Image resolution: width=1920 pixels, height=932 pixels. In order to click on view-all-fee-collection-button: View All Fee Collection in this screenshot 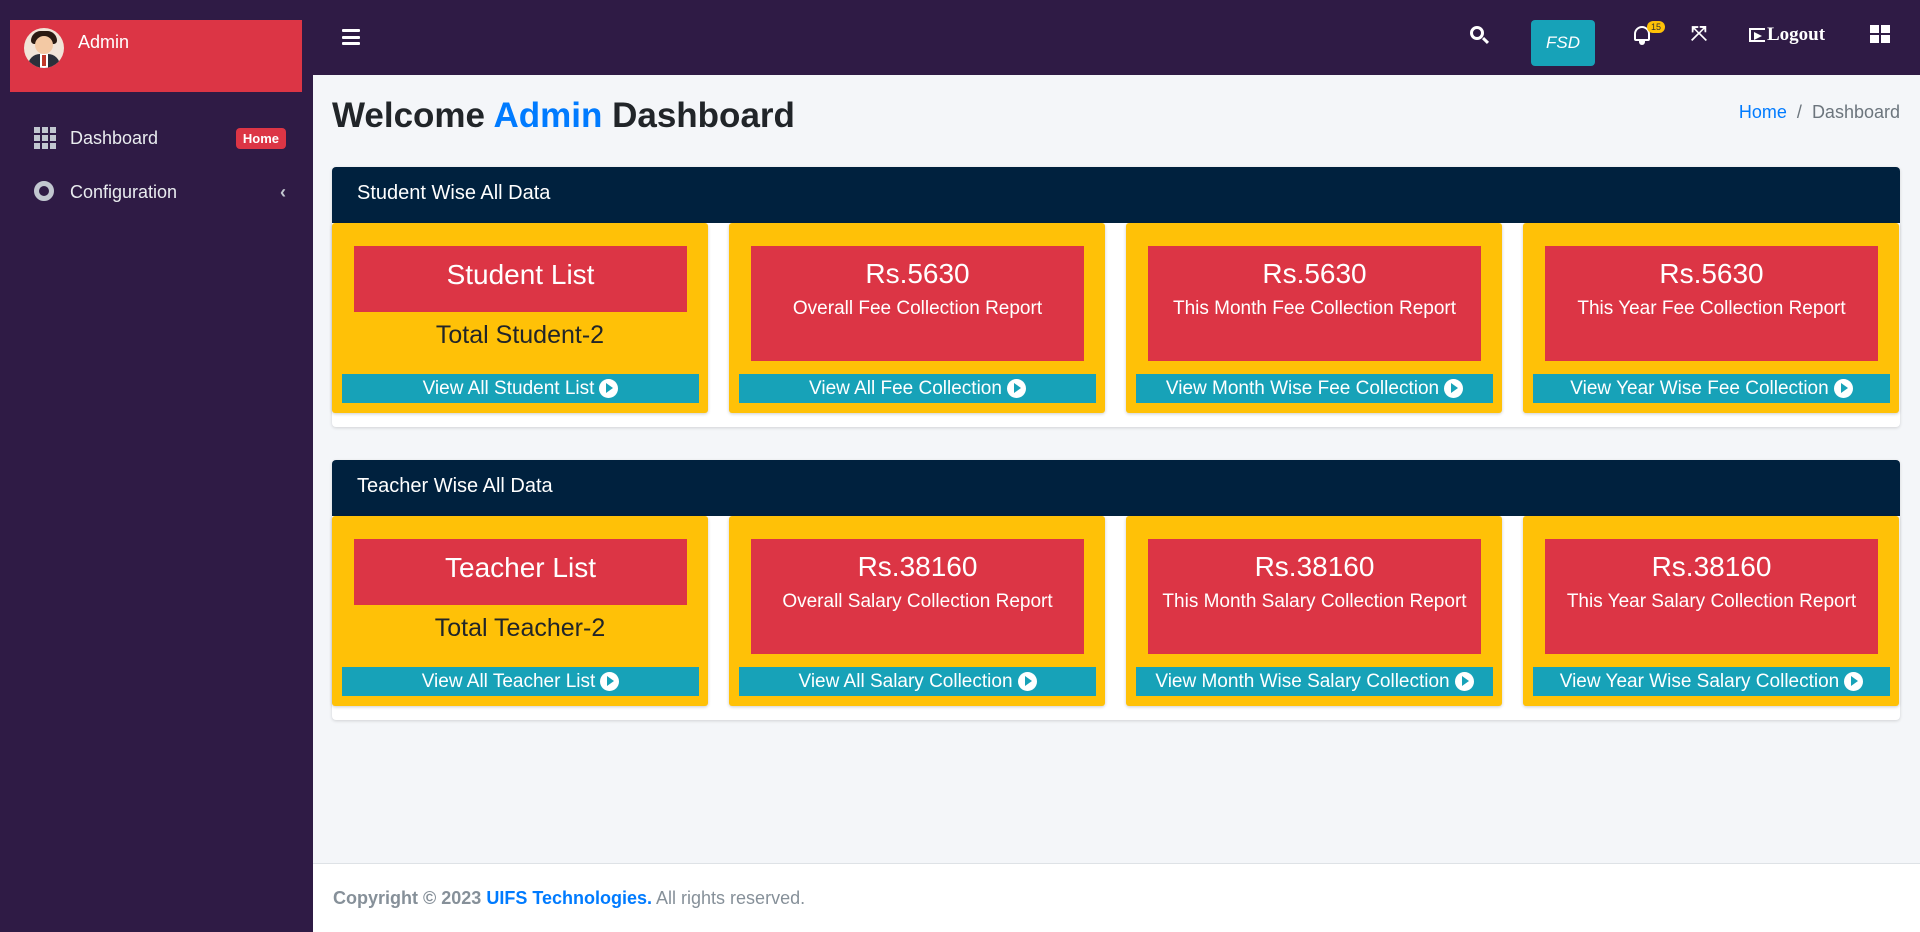, I will do `click(917, 388)`.